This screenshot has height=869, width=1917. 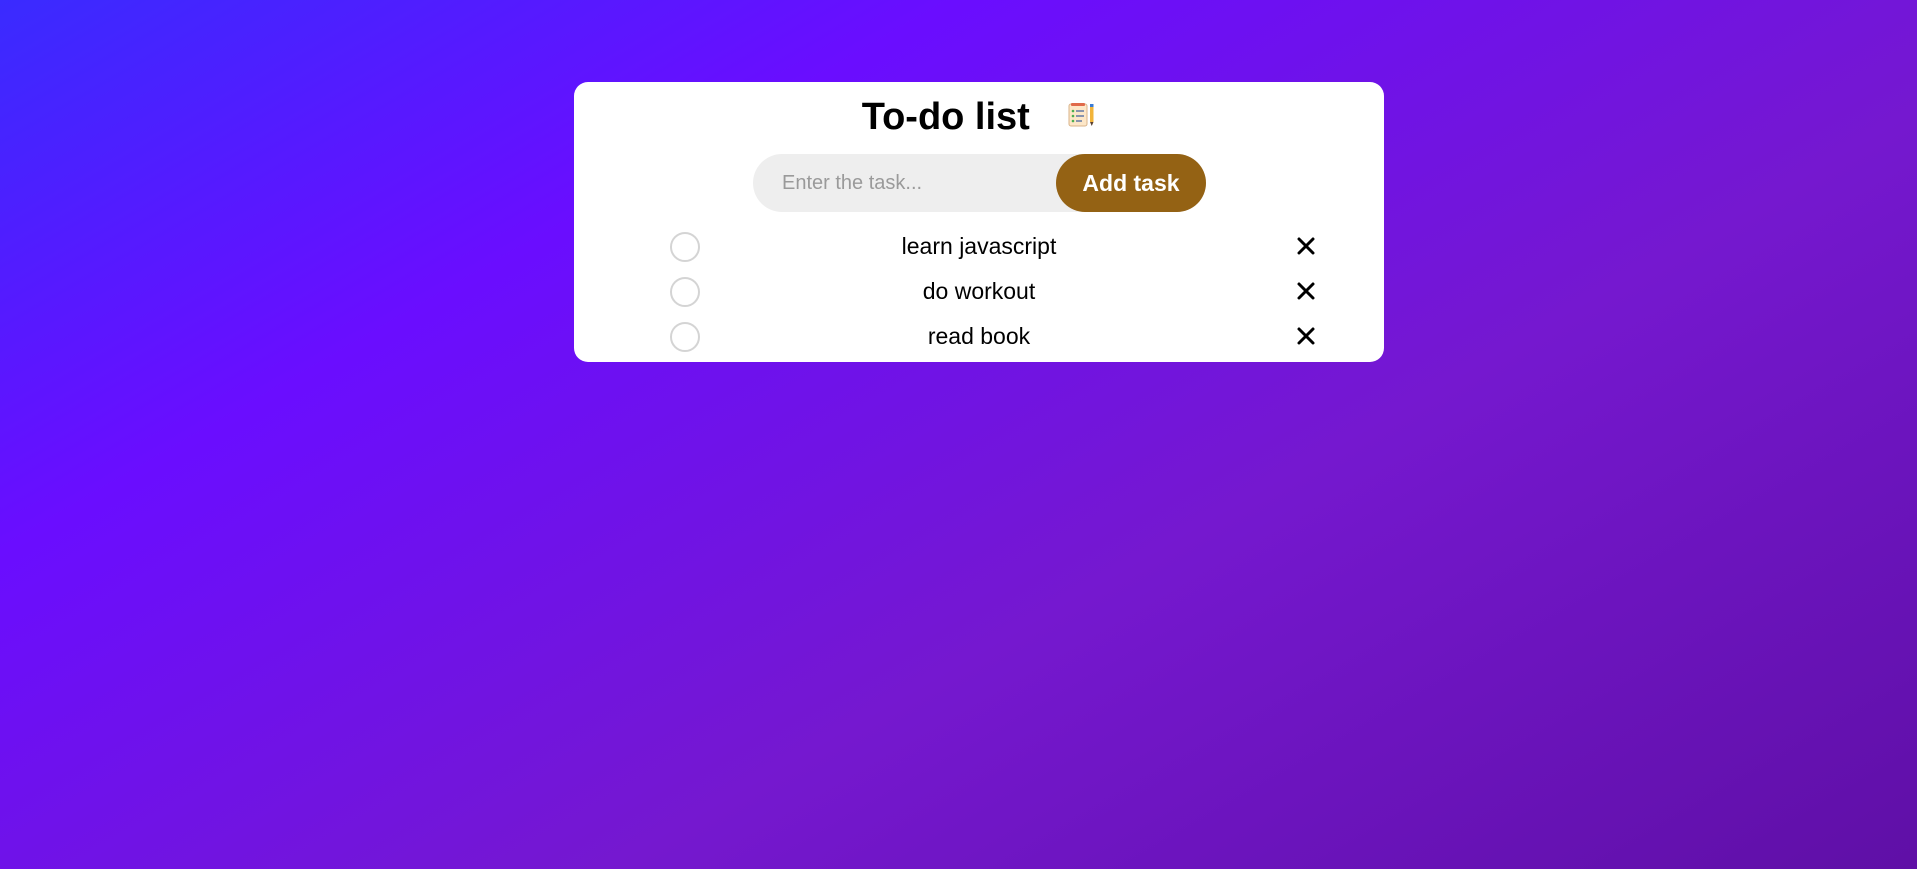 I want to click on task-input, so click(x=903, y=183).